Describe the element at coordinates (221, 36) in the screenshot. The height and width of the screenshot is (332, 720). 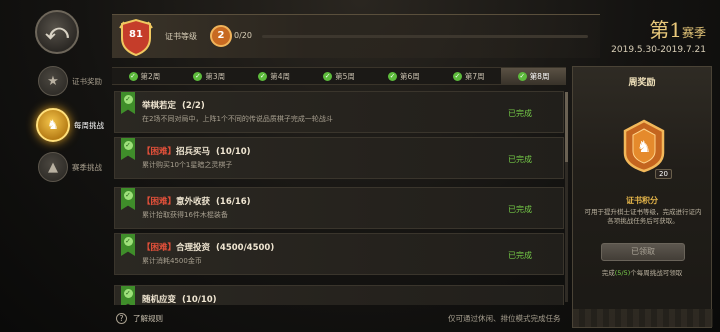
I see `next-level-icon: 2` at that location.